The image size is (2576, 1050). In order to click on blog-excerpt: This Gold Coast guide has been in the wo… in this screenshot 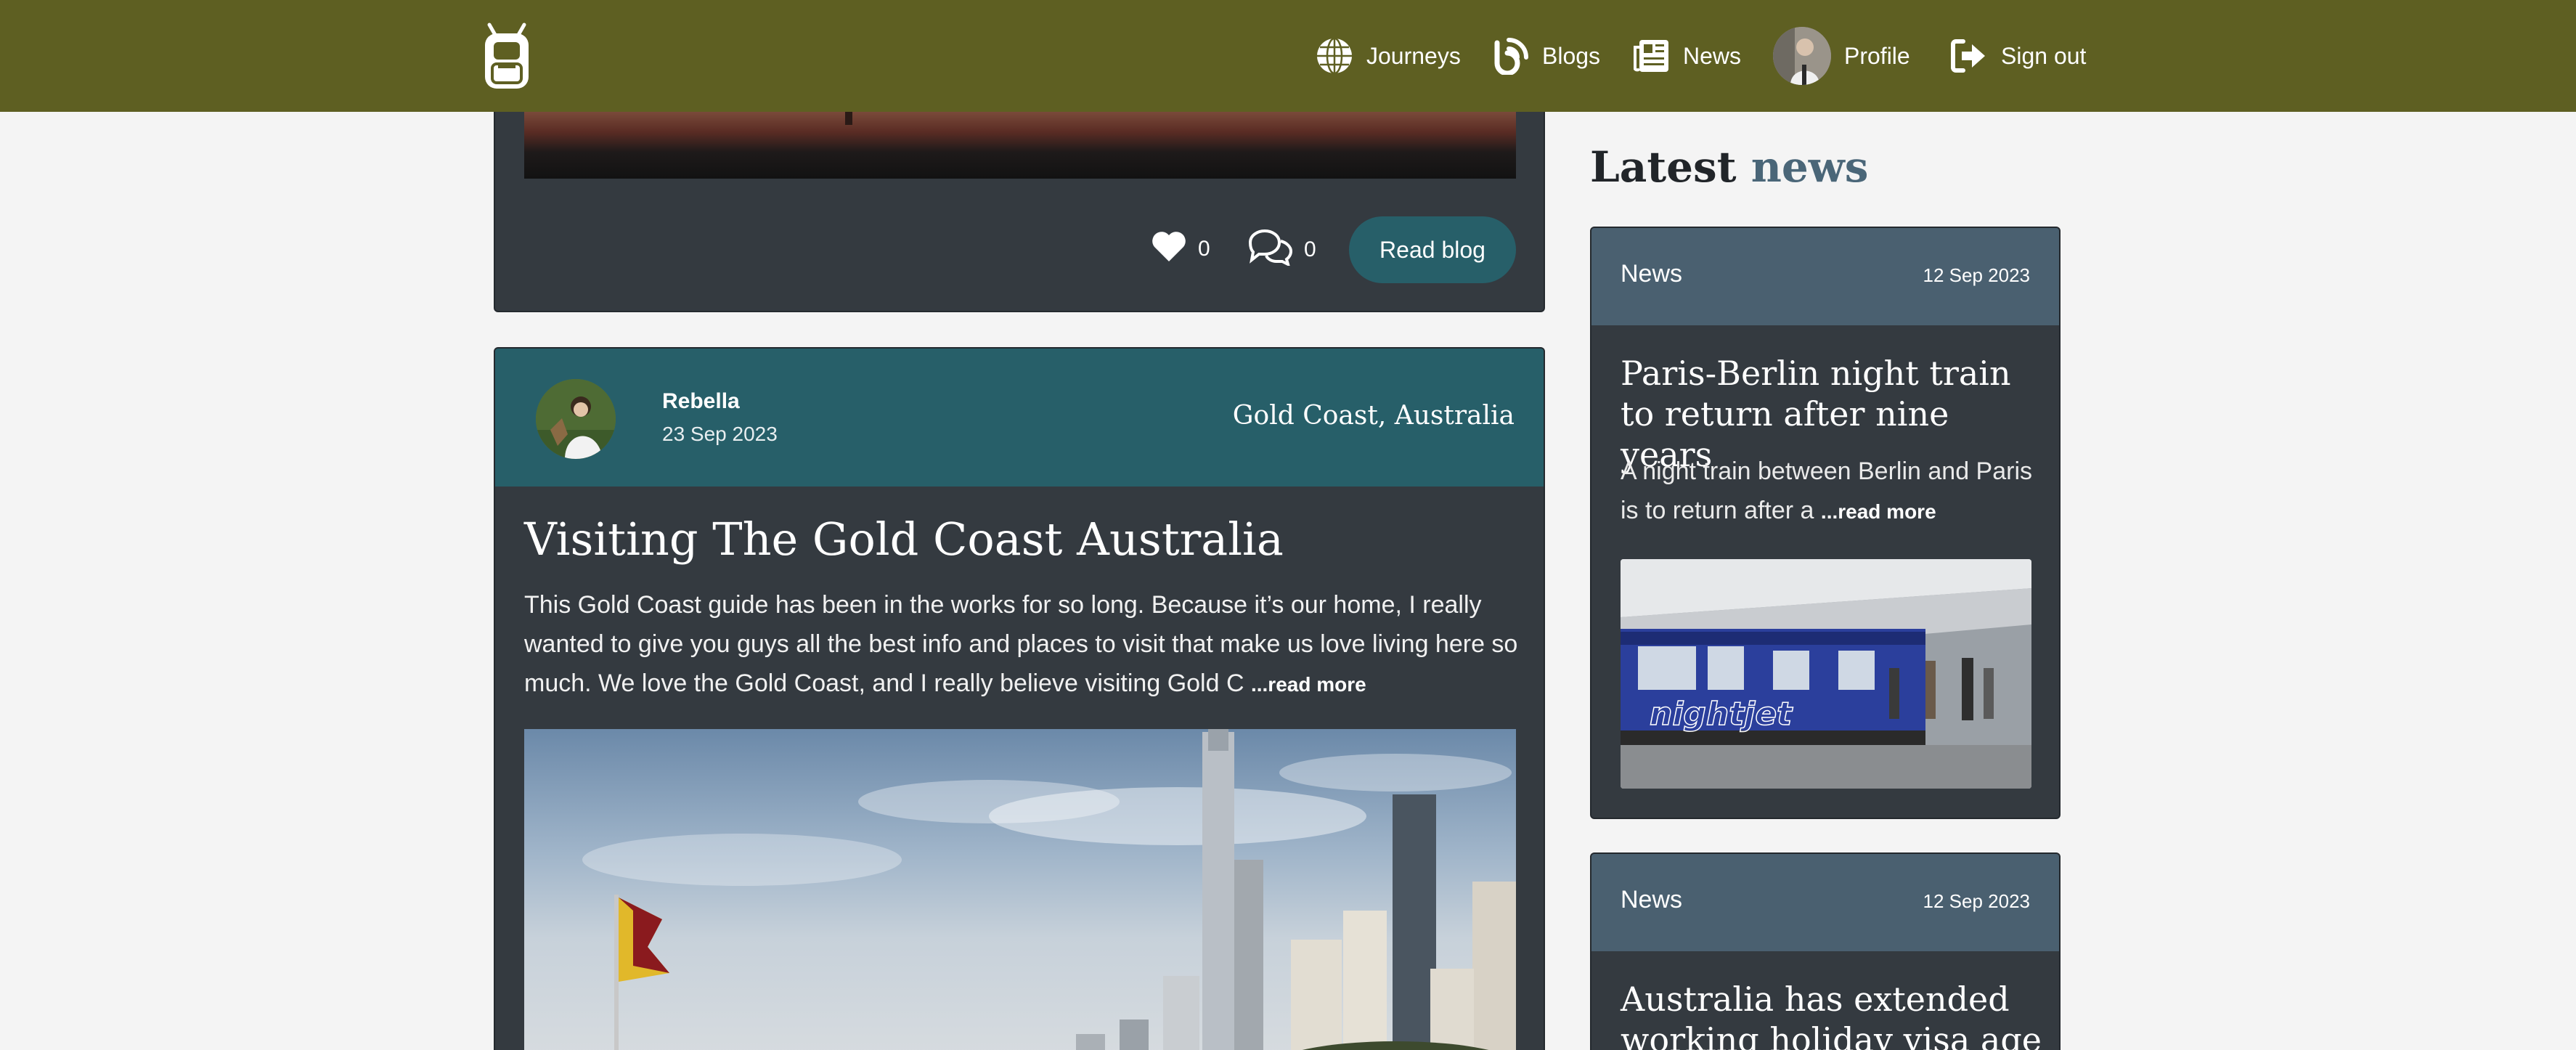, I will do `click(1021, 644)`.